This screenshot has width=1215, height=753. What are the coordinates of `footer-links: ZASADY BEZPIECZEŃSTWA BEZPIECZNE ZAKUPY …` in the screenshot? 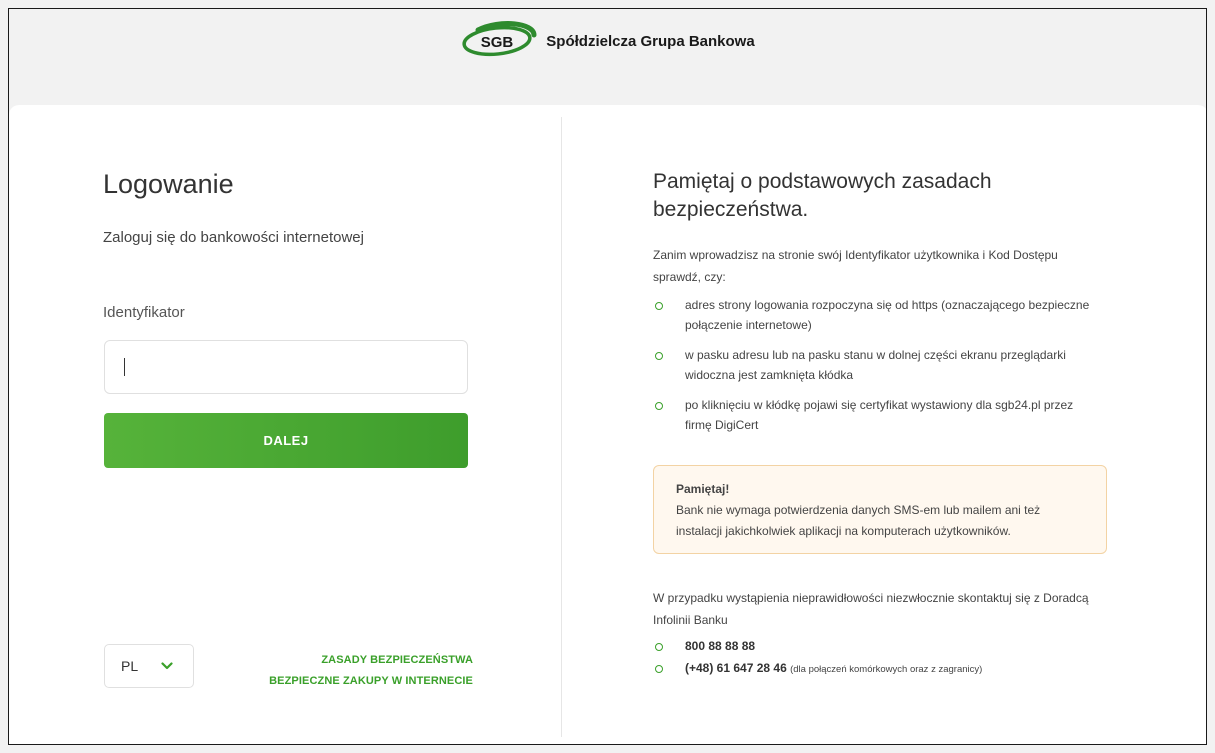 It's located at (371, 671).